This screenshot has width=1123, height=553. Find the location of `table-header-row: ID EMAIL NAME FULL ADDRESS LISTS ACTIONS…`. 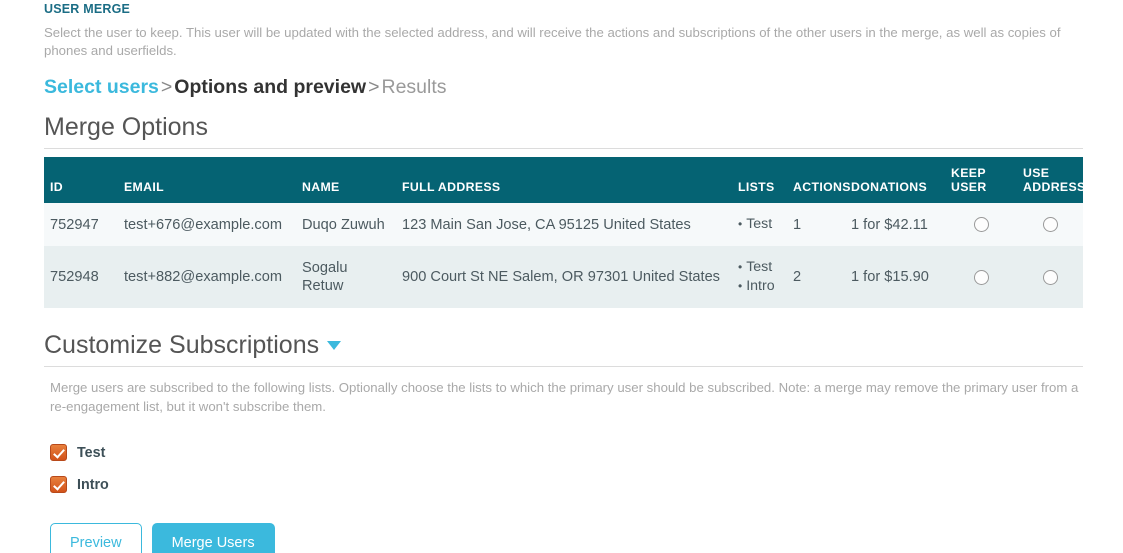

table-header-row: ID EMAIL NAME FULL ADDRESS LISTS ACTIONS… is located at coordinates (565, 180).